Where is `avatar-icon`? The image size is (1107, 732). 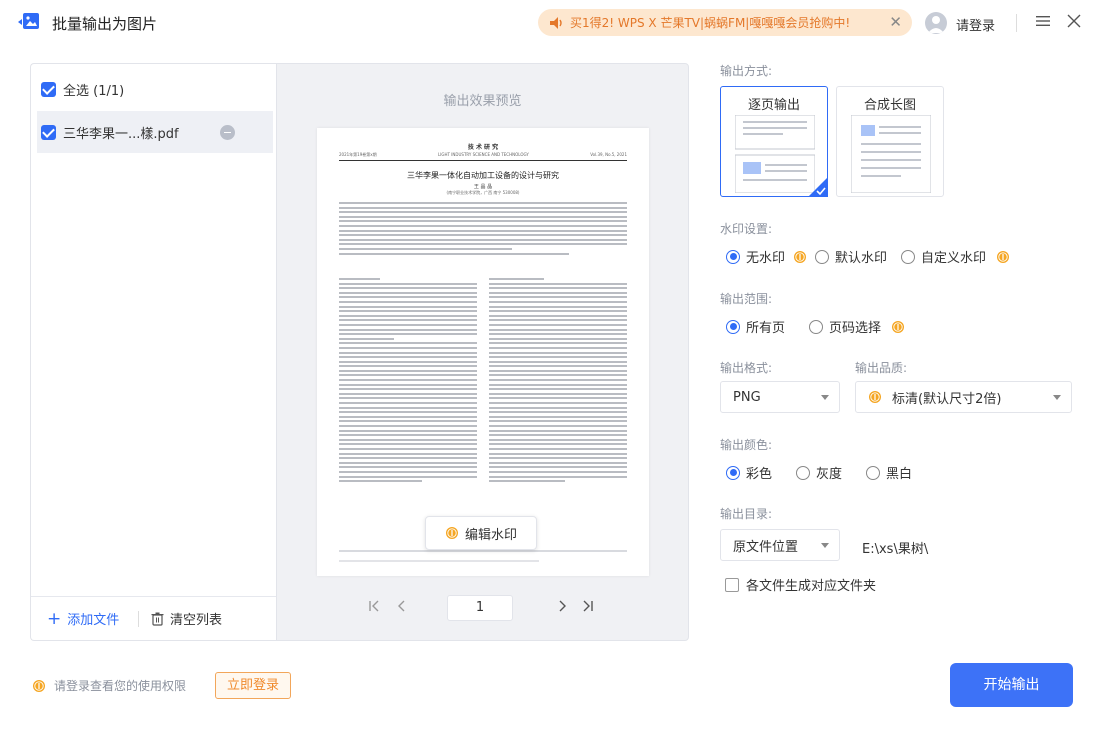 avatar-icon is located at coordinates (936, 23).